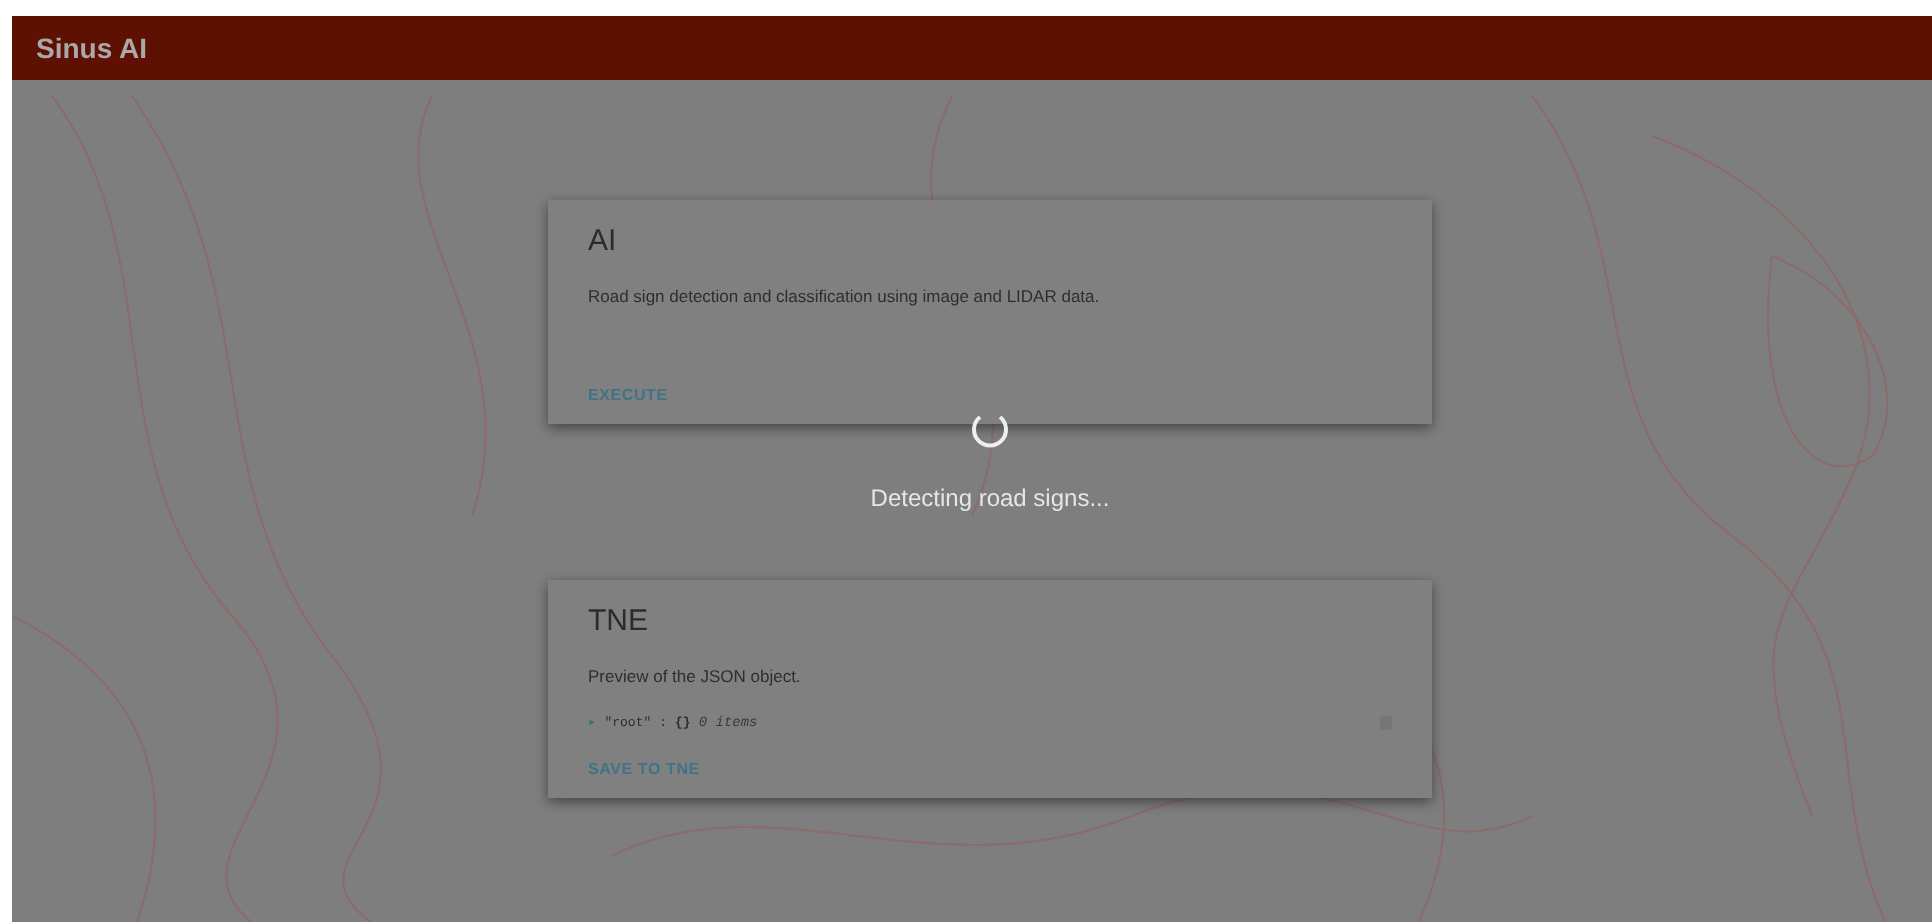 The width and height of the screenshot is (1932, 922). Describe the element at coordinates (619, 621) in the screenshot. I see `card-title: TNE` at that location.